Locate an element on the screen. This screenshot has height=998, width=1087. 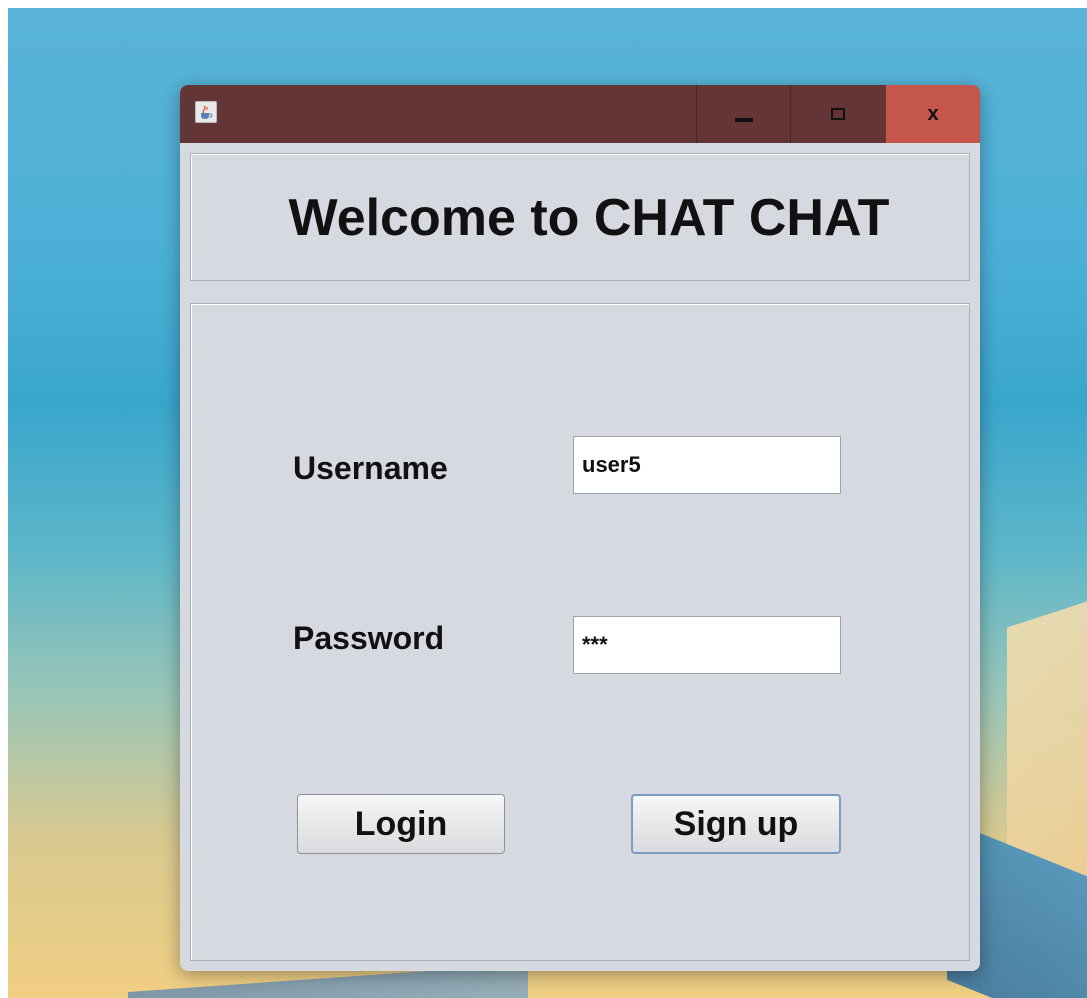
header-panel: Welcome to CHAT CHAT is located at coordinates (580, 217).